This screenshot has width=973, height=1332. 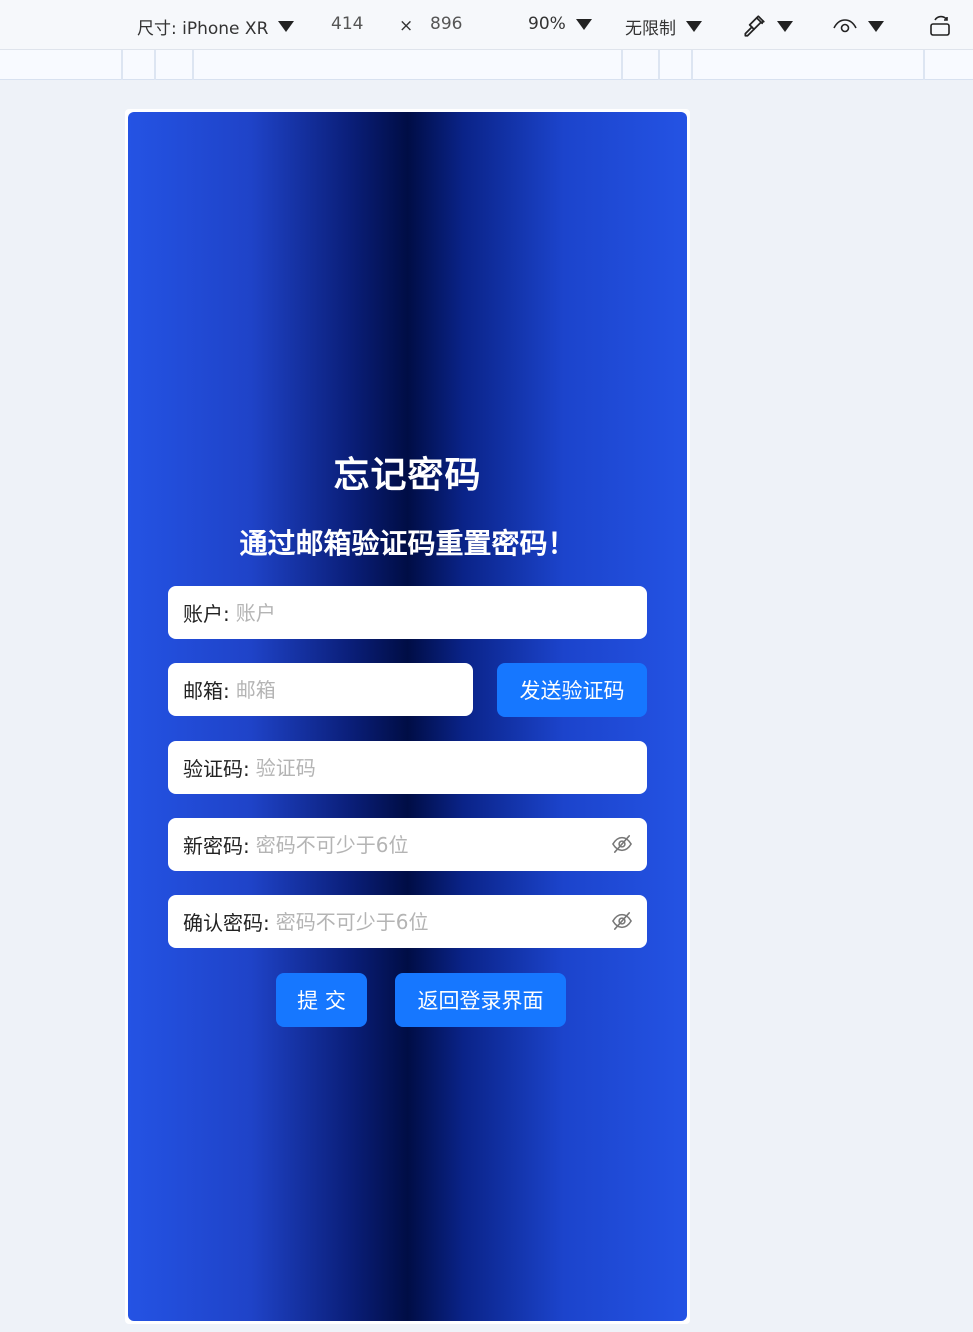 I want to click on rotate-device-icon, so click(x=940, y=25).